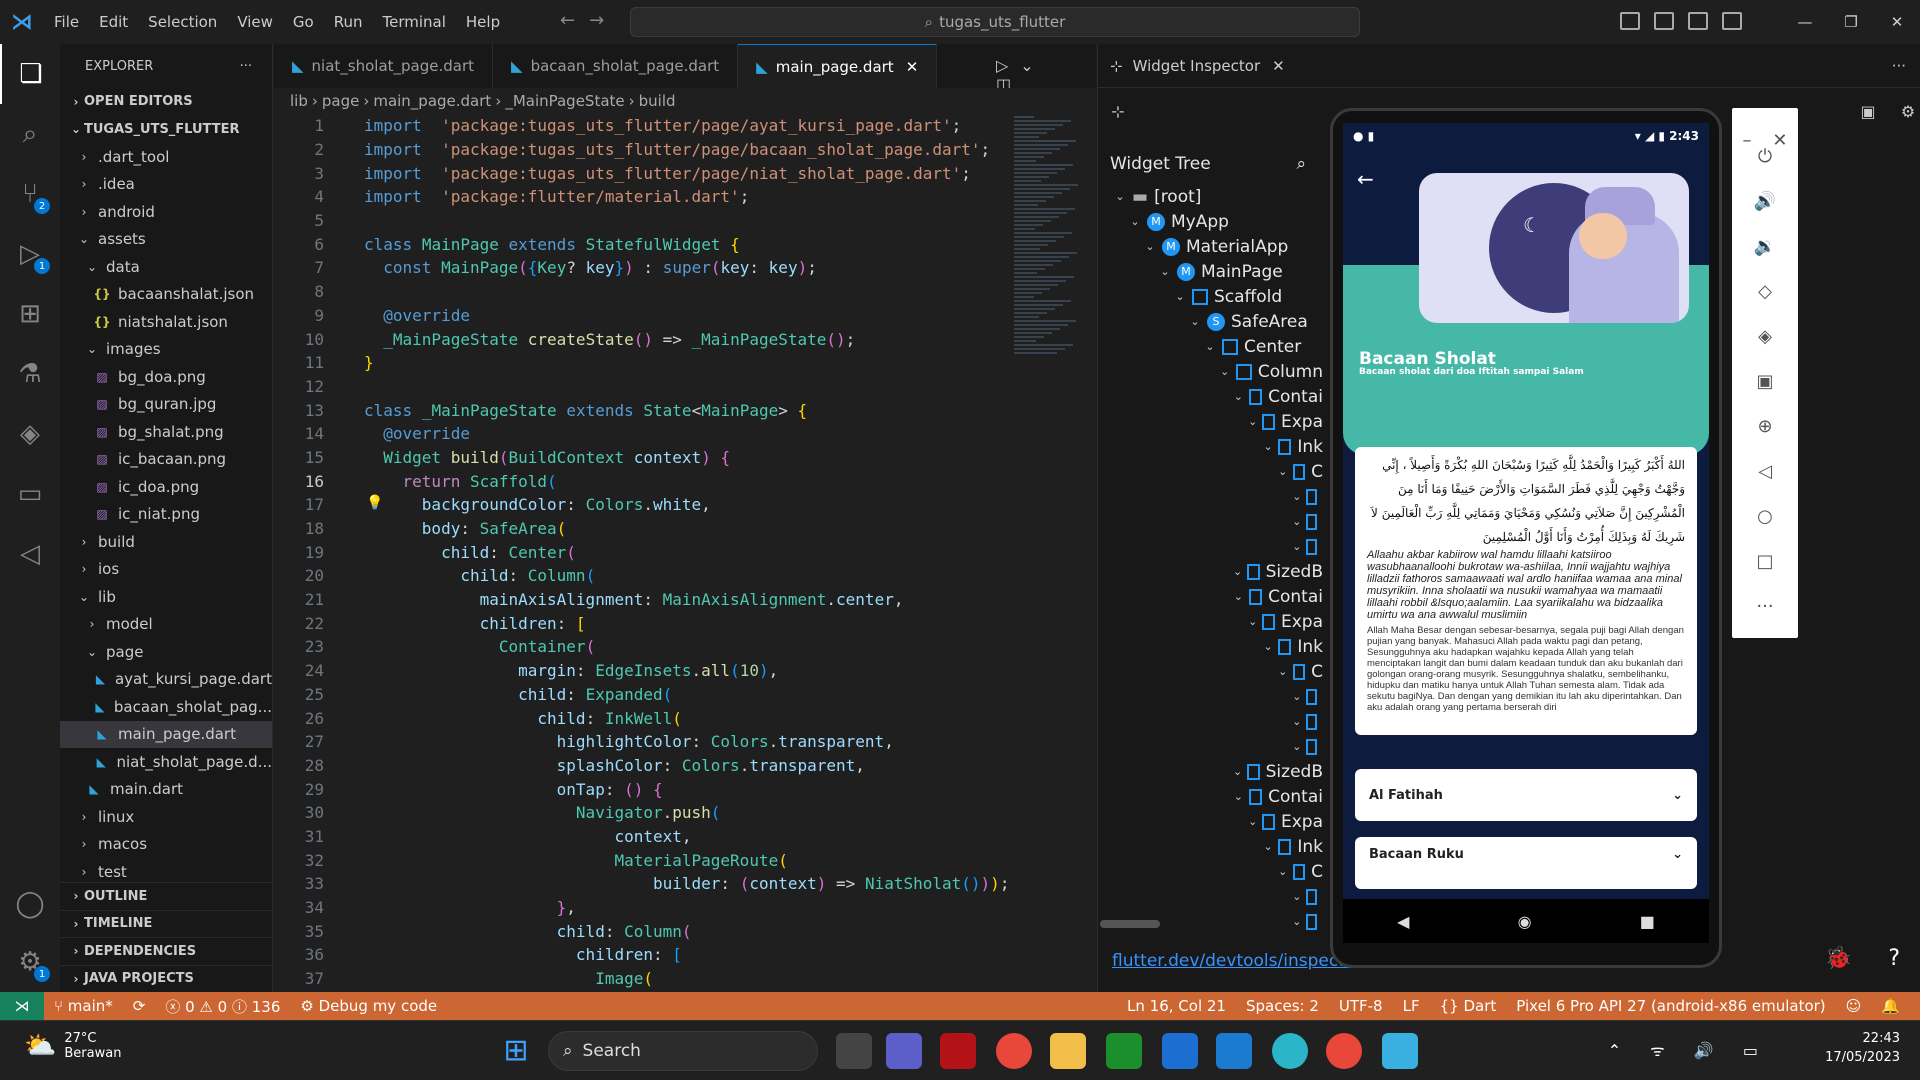 The width and height of the screenshot is (1920, 1080). Describe the element at coordinates (685, 908) in the screenshot. I see `code-line: 34 },` at that location.